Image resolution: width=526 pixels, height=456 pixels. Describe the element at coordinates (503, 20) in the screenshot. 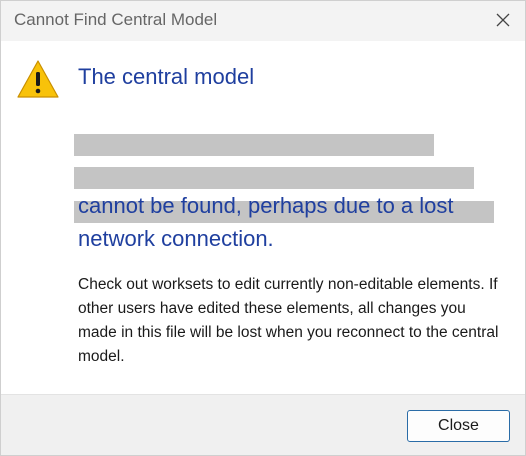

I see `close-icon` at that location.